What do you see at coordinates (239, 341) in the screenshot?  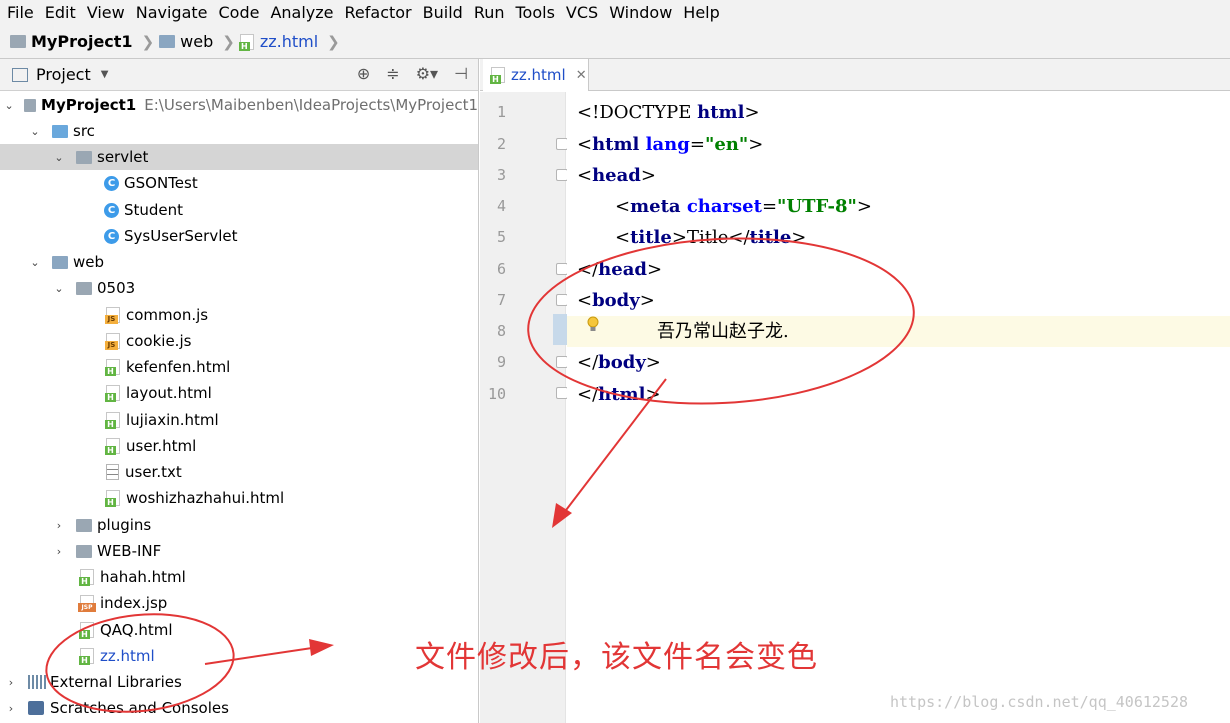 I see `tree-item-file: cookie.js` at bounding box center [239, 341].